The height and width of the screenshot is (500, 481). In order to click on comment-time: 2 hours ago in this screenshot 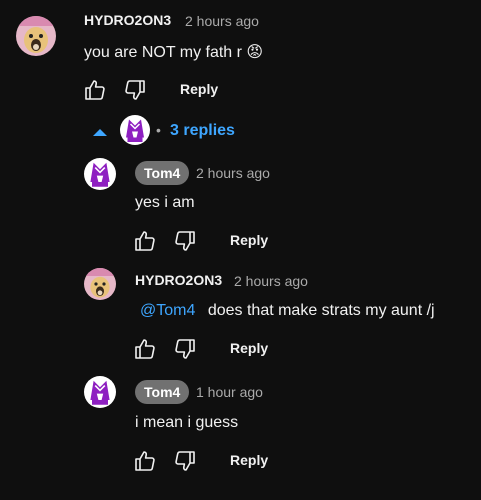, I will do `click(222, 21)`.